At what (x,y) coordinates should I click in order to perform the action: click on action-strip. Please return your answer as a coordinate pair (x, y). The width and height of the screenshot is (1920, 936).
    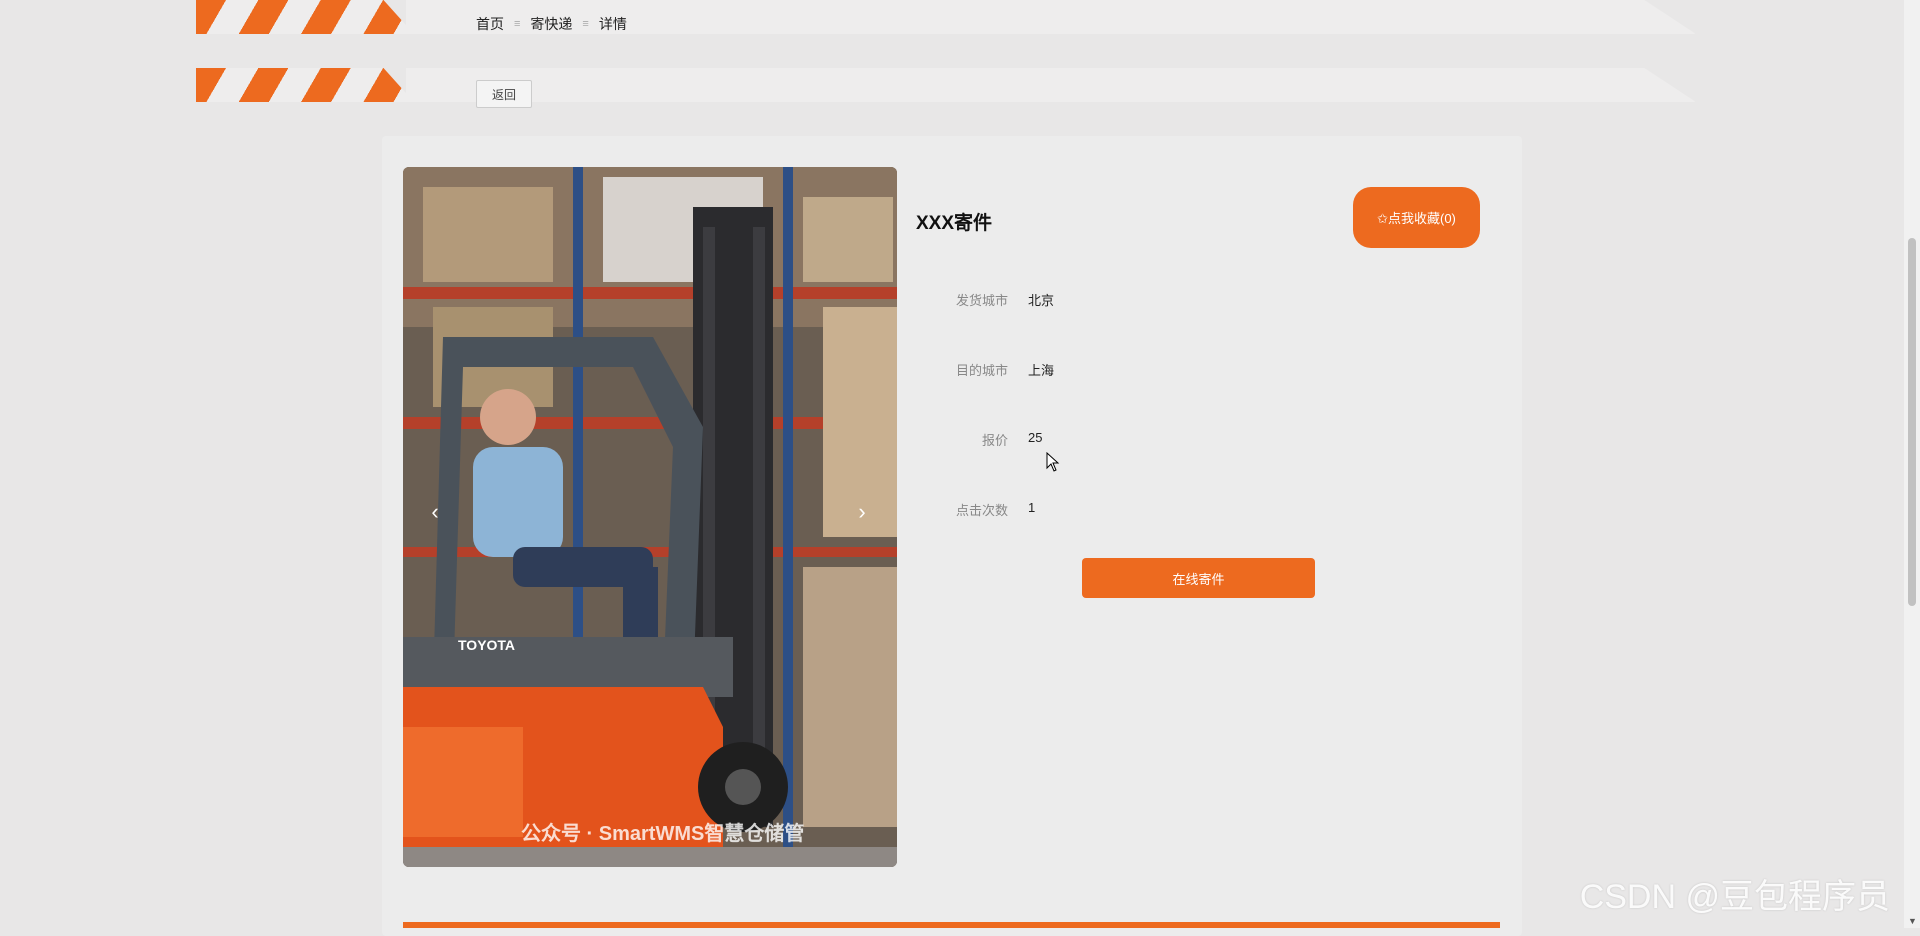
    Looking at the image, I should click on (946, 87).